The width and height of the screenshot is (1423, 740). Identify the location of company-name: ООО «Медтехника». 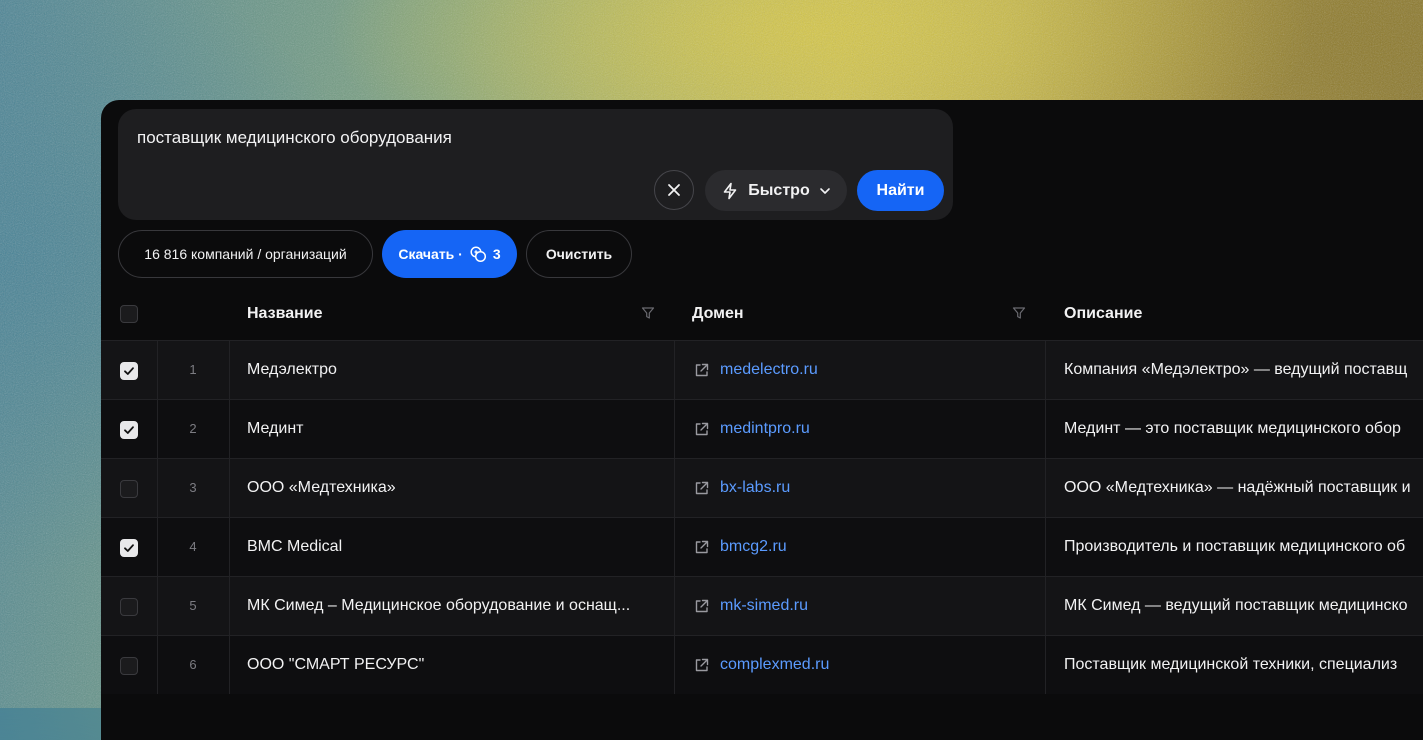
(321, 487).